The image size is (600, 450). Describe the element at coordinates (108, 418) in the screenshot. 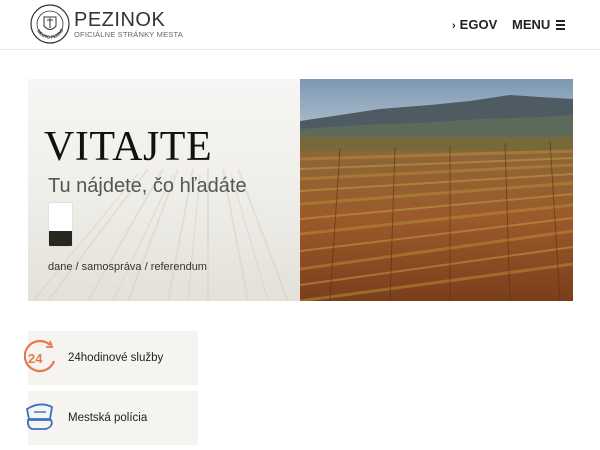

I see `card-label: Mestská polícia` at that location.